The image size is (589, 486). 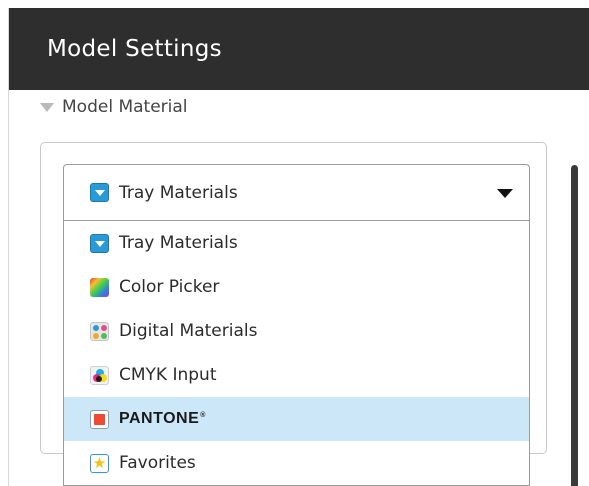 I want to click on material-type-dropdown: Tray Materials, so click(x=296, y=192).